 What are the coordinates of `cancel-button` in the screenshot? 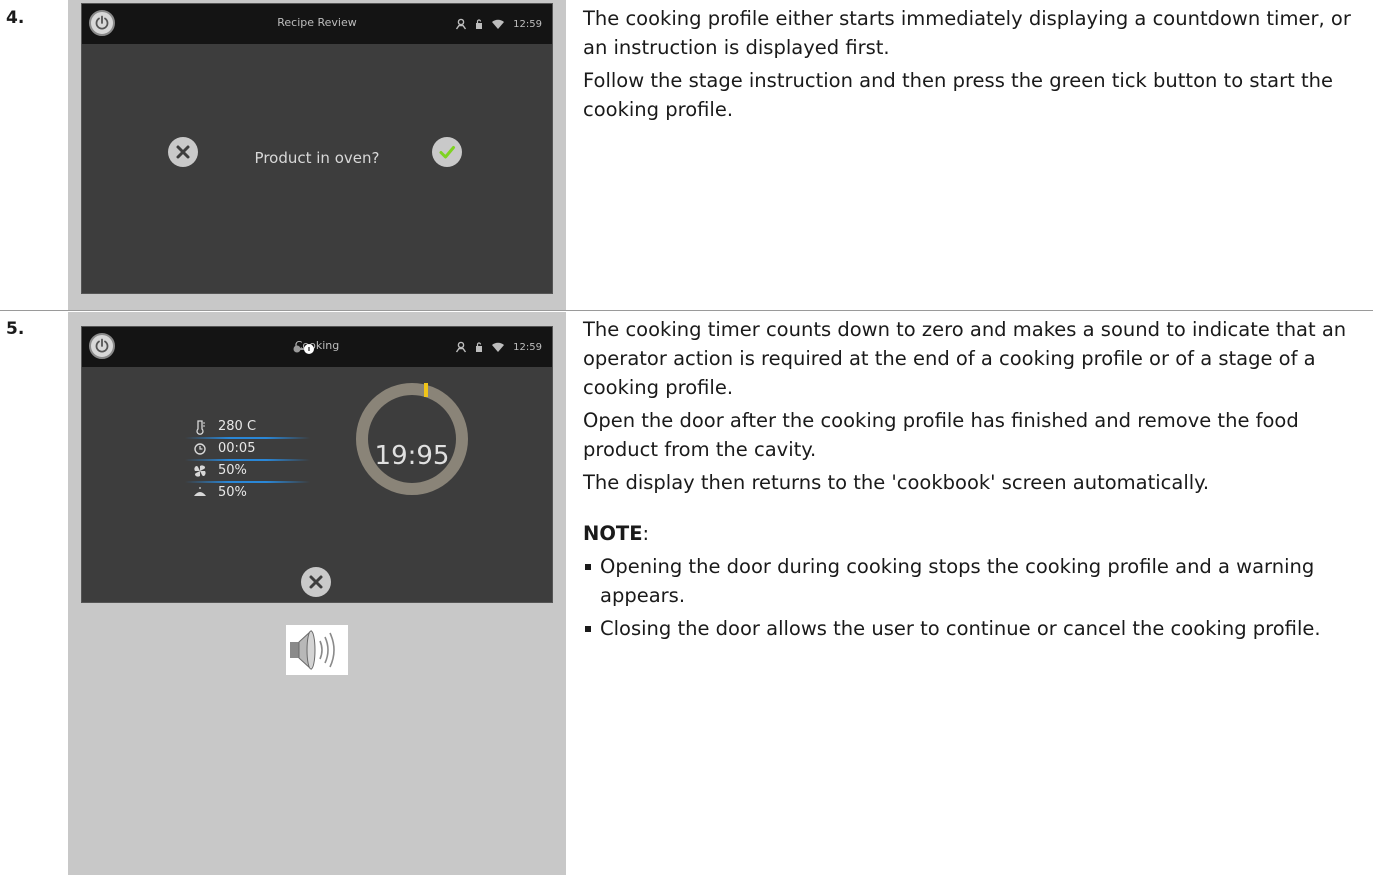 It's located at (316, 582).